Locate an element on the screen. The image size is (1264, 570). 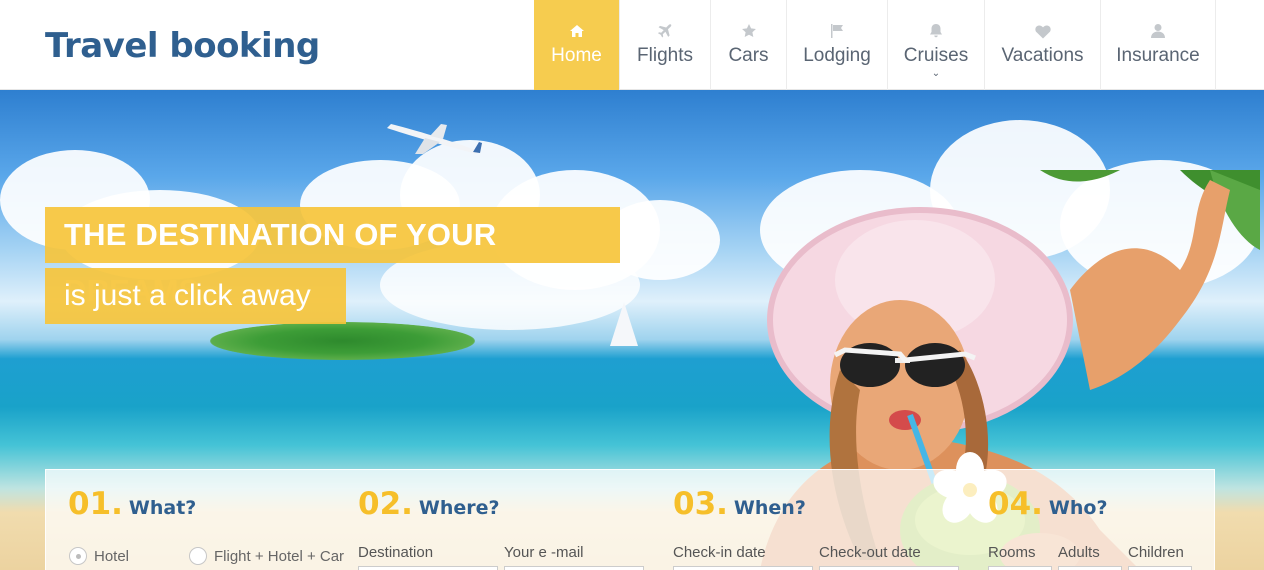
nav-label-lodging: Lodging is located at coordinates (837, 55).